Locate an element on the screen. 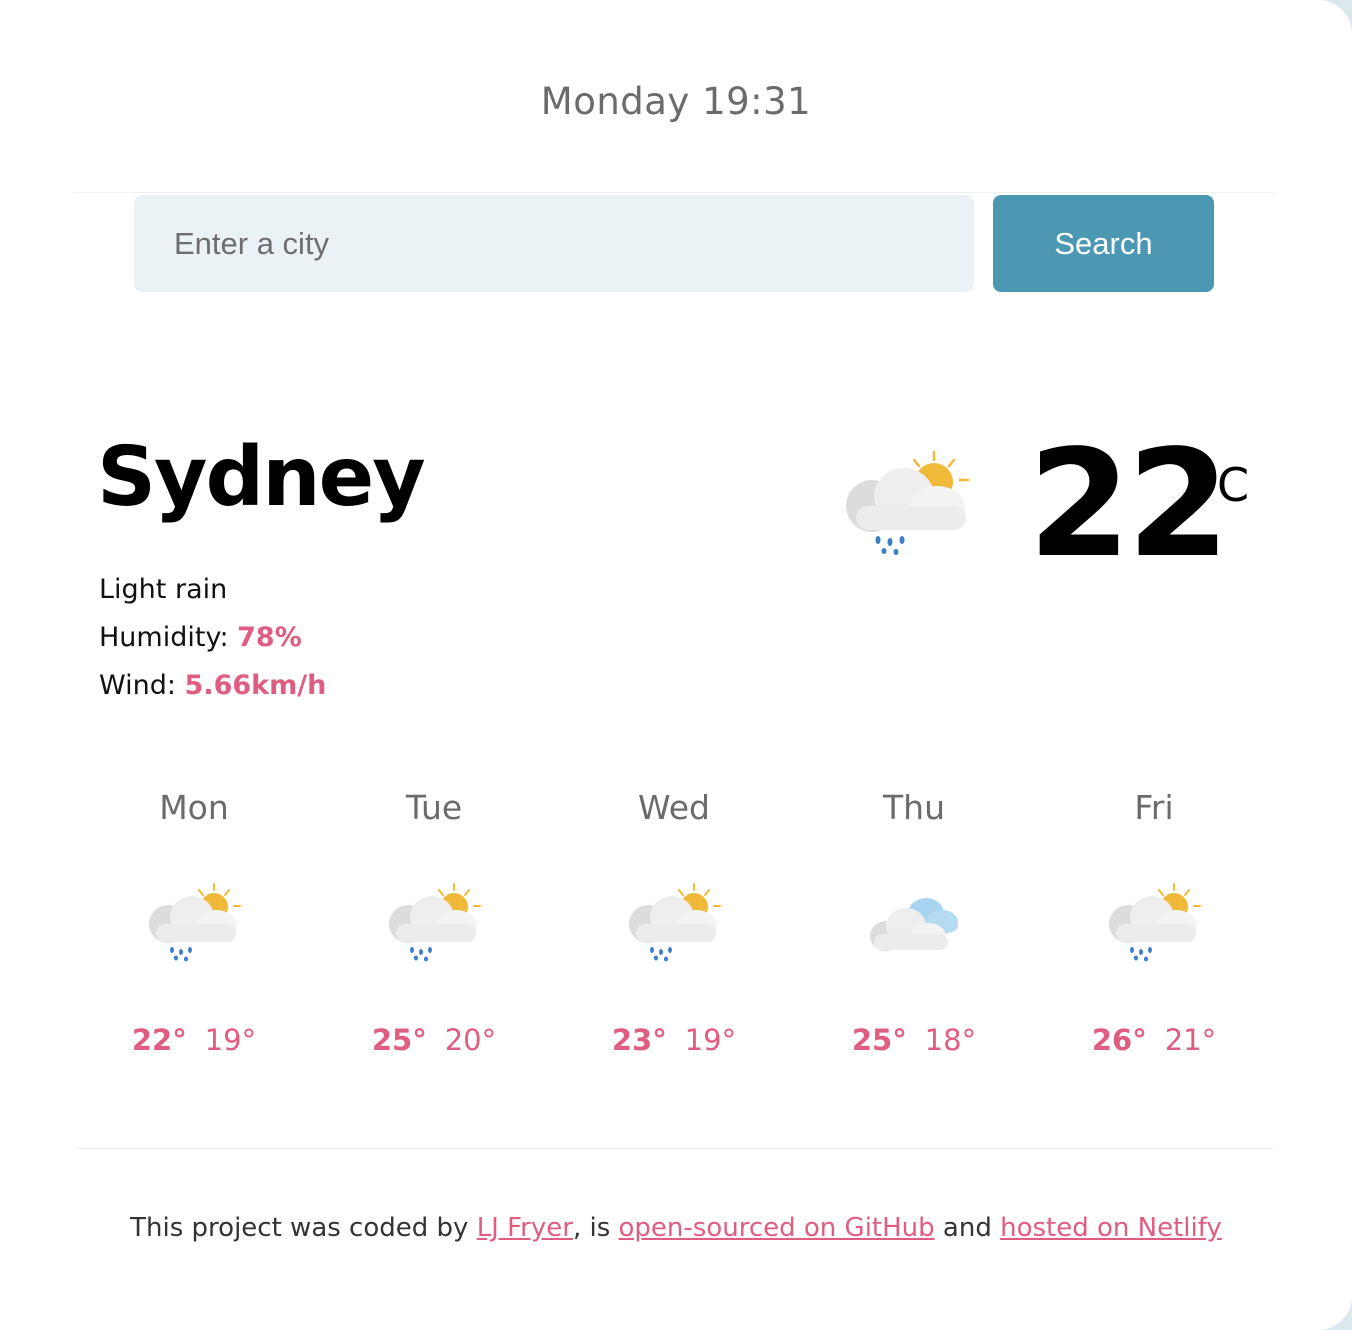 The height and width of the screenshot is (1330, 1352). temperature-unit: °C is located at coordinates (1221, 485).